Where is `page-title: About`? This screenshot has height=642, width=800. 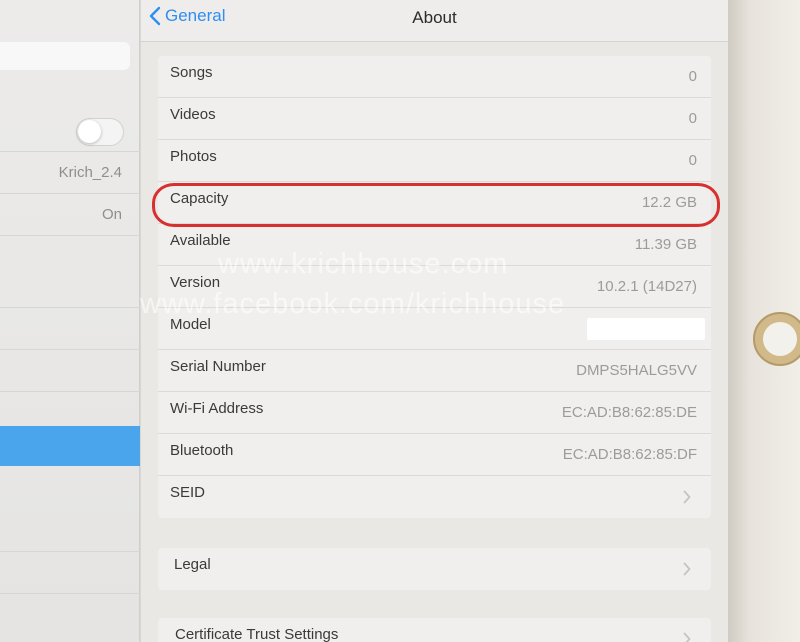 page-title: About is located at coordinates (434, 17).